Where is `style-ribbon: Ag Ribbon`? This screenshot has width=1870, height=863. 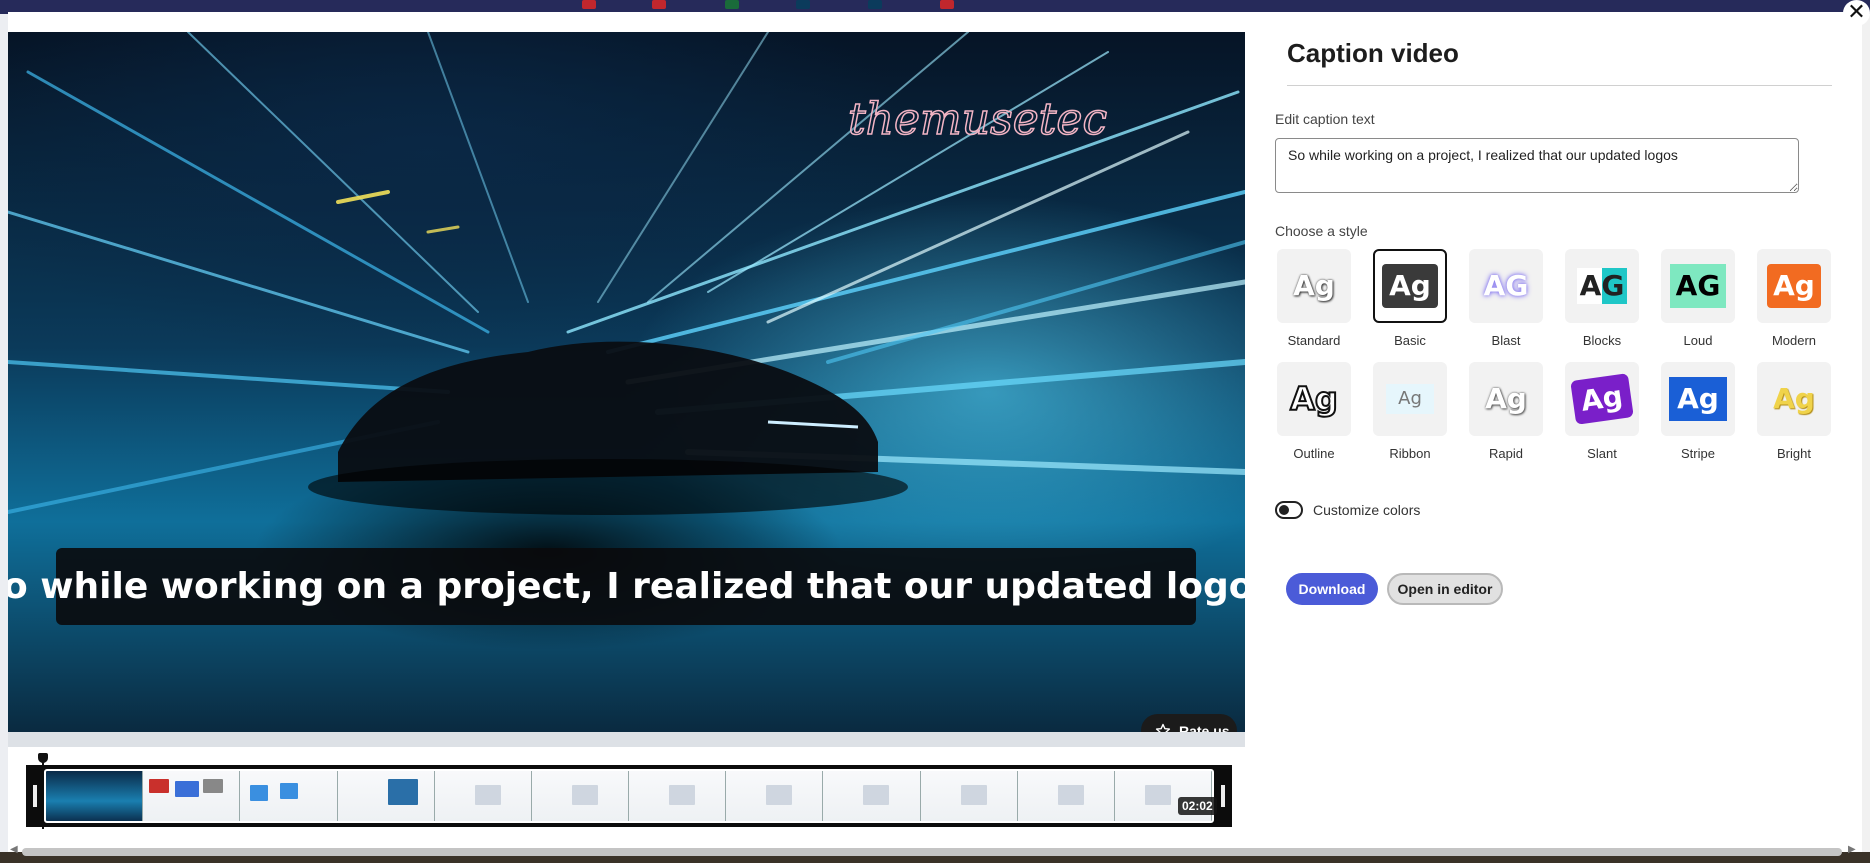 style-ribbon: Ag Ribbon is located at coordinates (1410, 411).